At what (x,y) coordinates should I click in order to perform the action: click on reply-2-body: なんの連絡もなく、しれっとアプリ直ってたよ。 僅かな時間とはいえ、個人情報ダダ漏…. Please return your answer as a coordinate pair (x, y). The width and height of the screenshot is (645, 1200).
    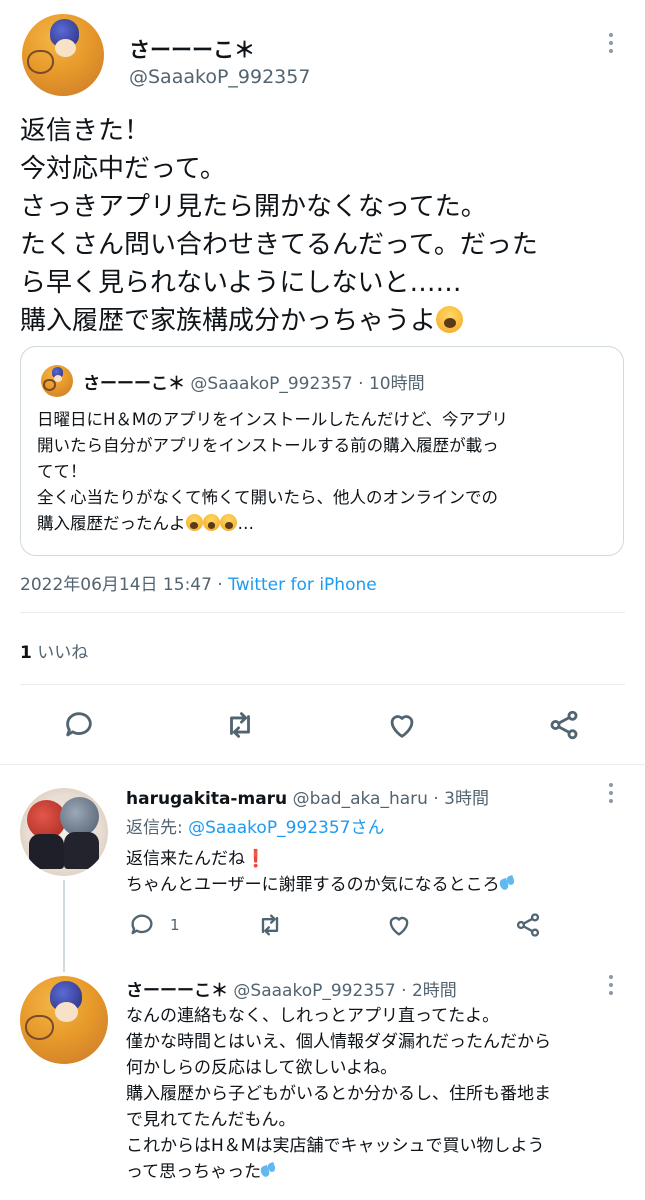
    Looking at the image, I should click on (378, 1094).